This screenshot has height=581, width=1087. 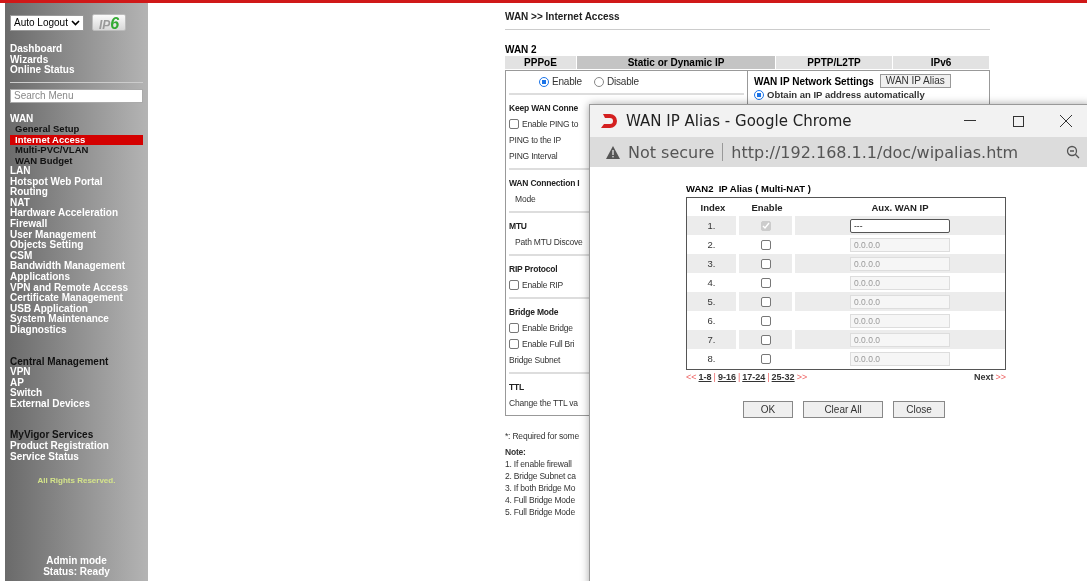 I want to click on sidebar-link: Wizards, so click(x=76, y=60).